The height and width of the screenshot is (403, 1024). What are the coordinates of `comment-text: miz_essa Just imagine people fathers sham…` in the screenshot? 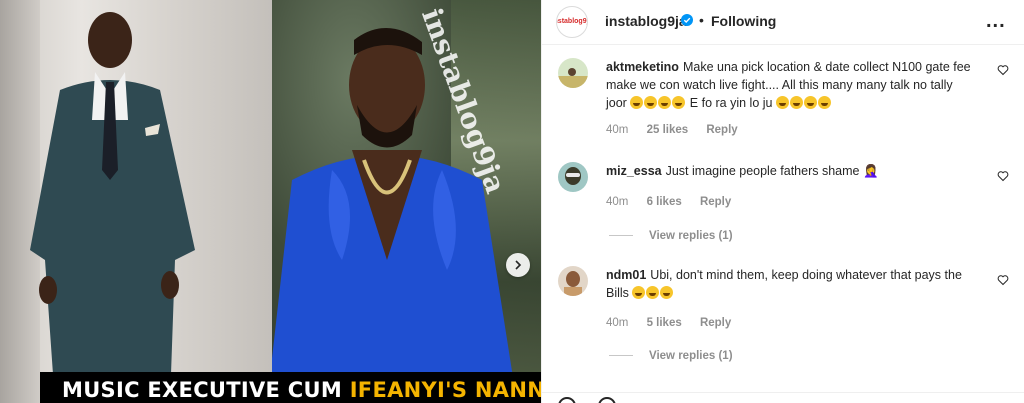 It's located at (791, 171).